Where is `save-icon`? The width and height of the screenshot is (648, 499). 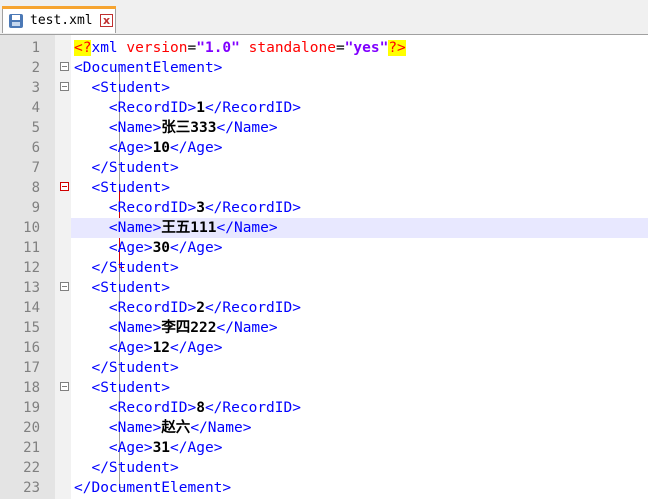 save-icon is located at coordinates (16, 21).